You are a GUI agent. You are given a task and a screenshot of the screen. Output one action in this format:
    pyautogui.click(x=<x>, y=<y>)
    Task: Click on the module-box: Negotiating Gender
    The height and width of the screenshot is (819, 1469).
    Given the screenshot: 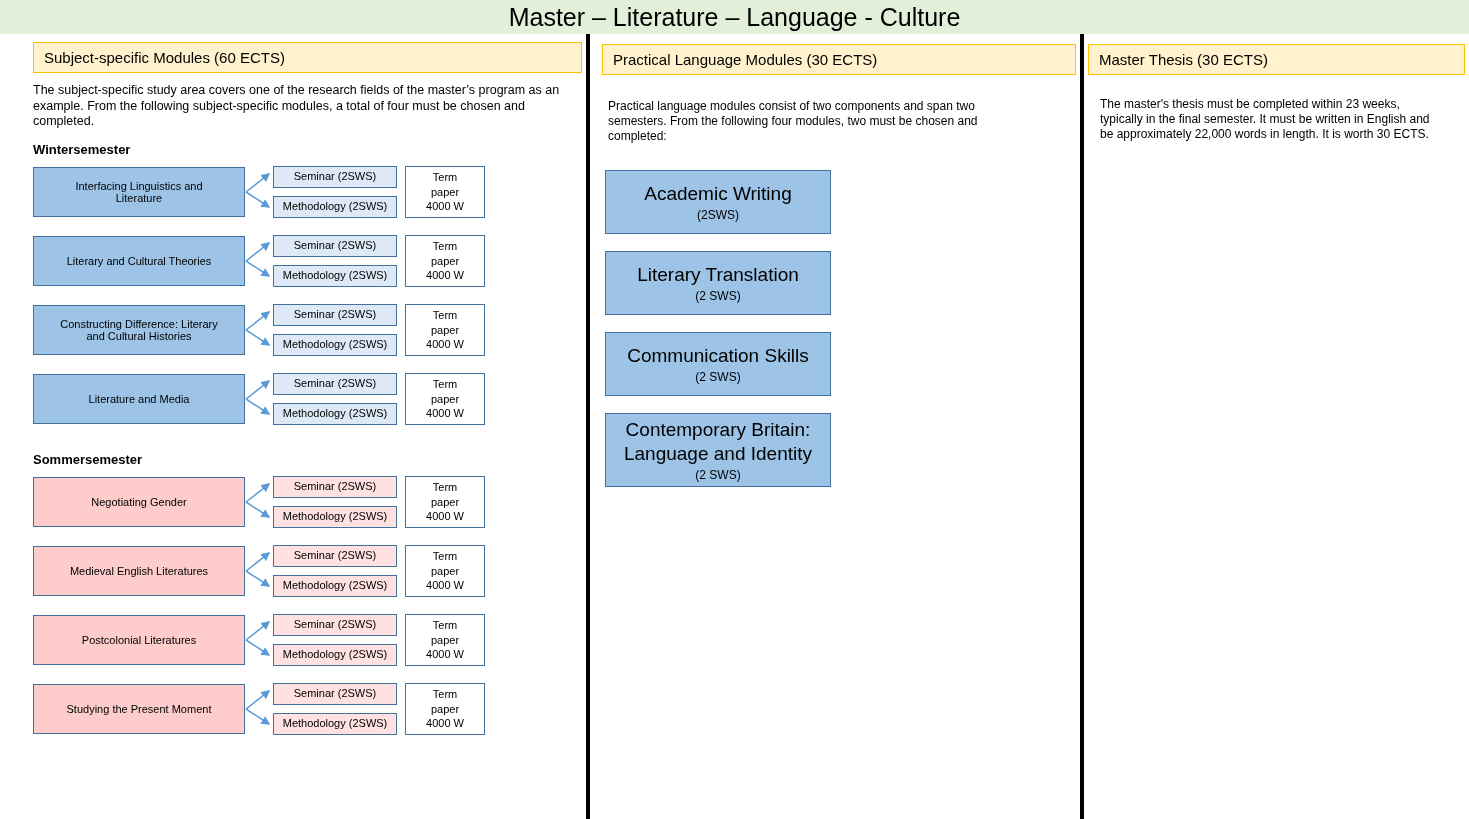 What is the action you would take?
    pyautogui.click(x=139, y=501)
    